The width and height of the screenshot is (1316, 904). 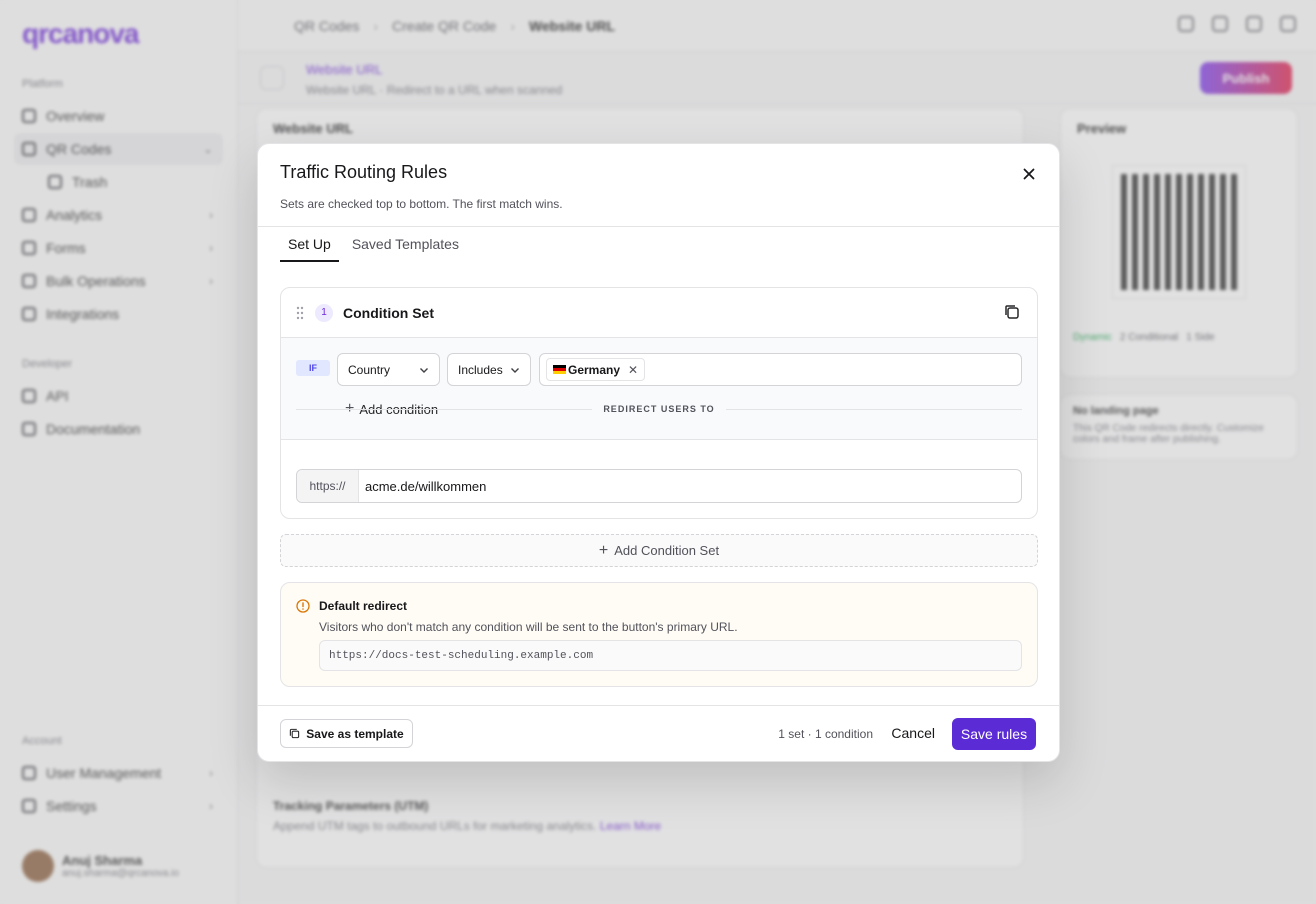 What do you see at coordinates (667, 550) in the screenshot?
I see `add-condition-set-label: Add Condition Set` at bounding box center [667, 550].